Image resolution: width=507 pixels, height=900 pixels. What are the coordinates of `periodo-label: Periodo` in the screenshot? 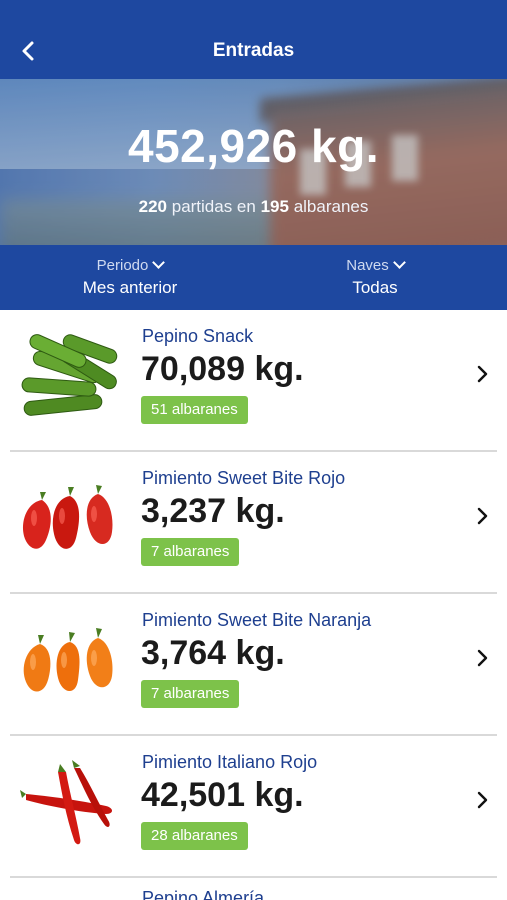 It's located at (122, 265).